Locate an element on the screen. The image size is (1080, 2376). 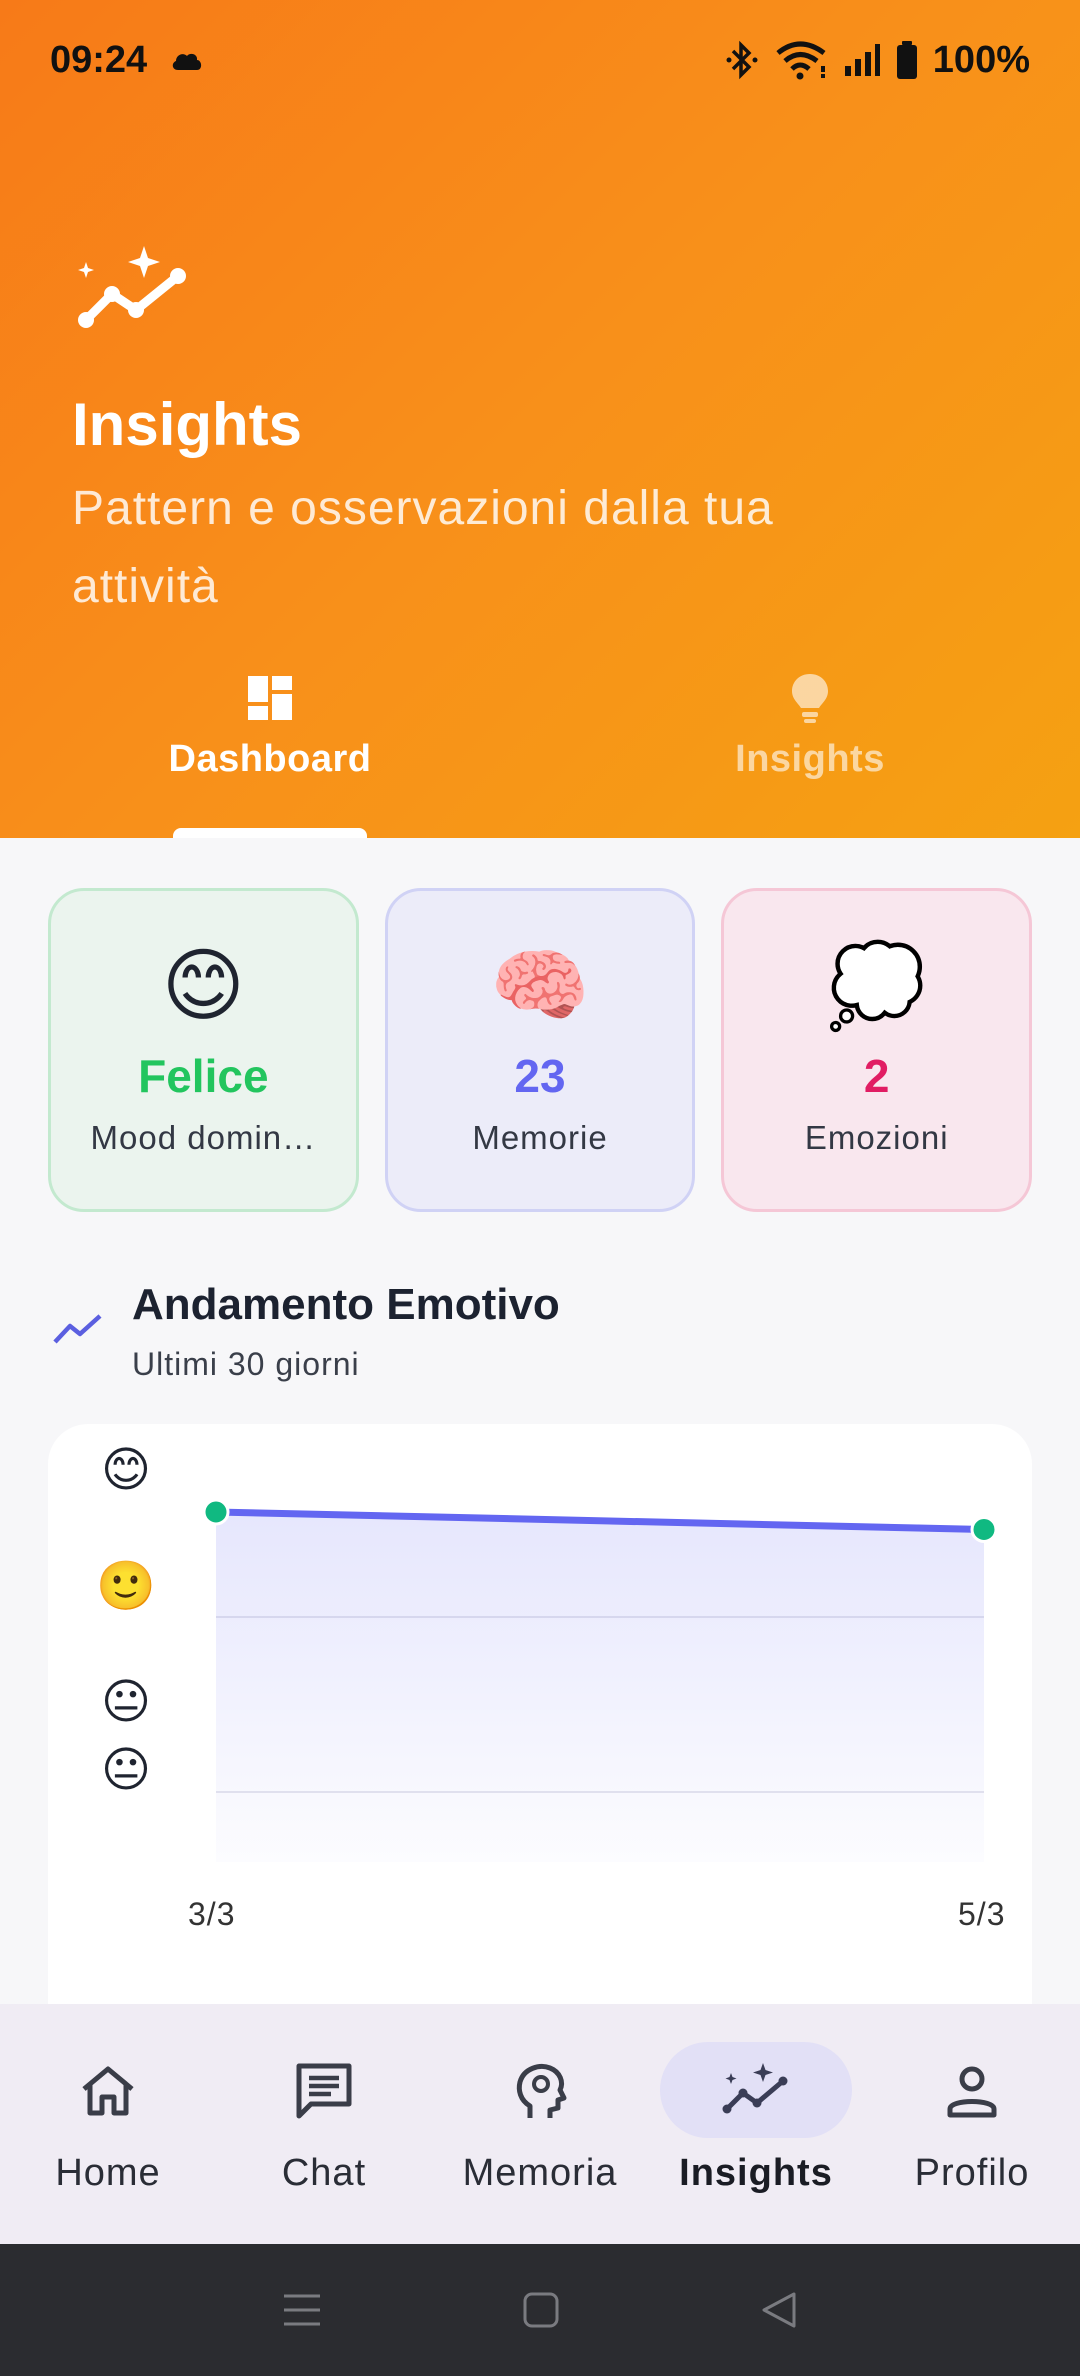
stat-card-memories: 🧠 23 Memorie is located at coordinates (540, 1050).